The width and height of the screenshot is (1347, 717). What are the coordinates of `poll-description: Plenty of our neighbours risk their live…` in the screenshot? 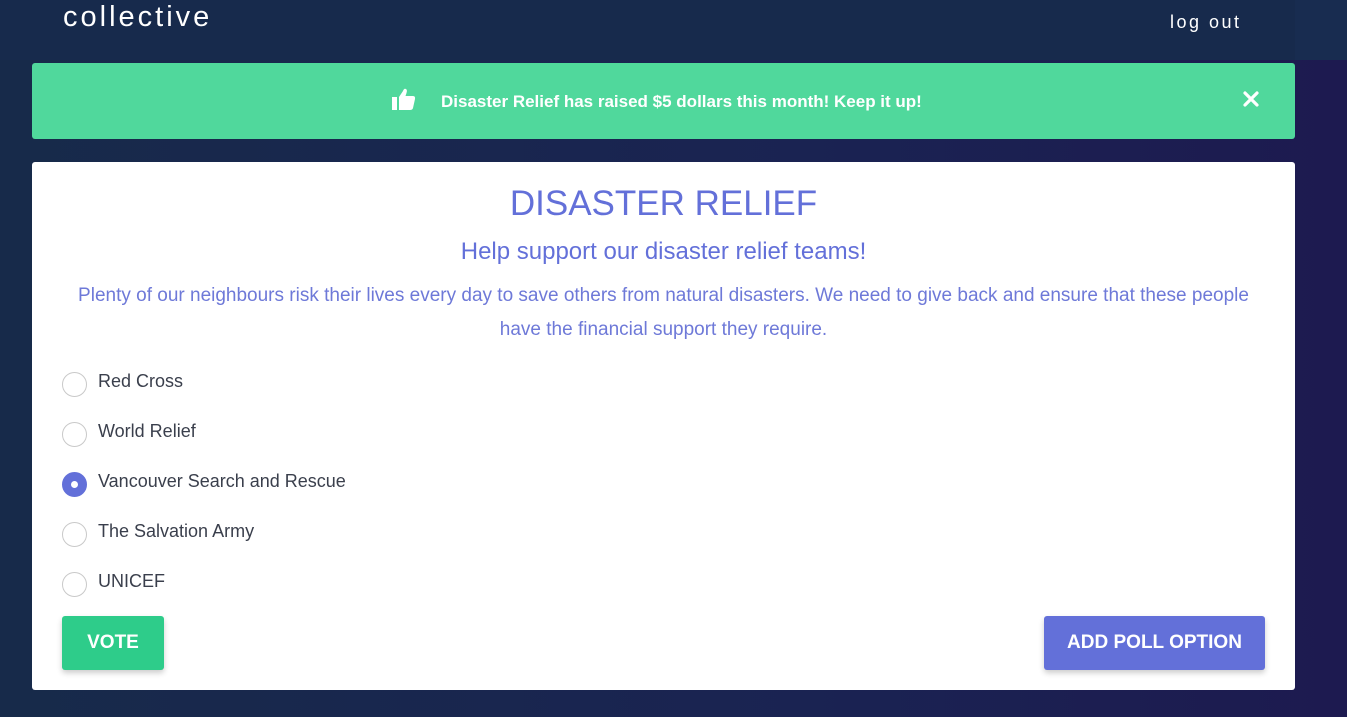 It's located at (663, 312).